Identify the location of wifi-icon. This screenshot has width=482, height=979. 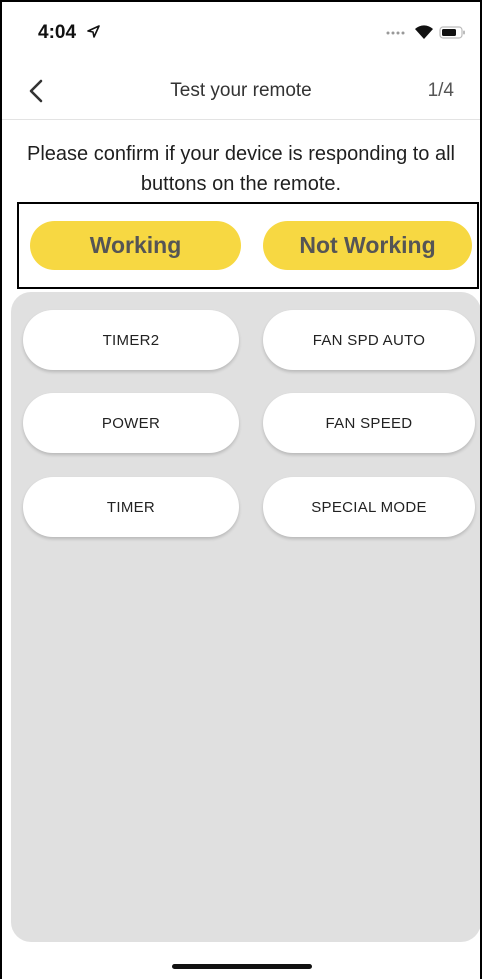
(424, 32).